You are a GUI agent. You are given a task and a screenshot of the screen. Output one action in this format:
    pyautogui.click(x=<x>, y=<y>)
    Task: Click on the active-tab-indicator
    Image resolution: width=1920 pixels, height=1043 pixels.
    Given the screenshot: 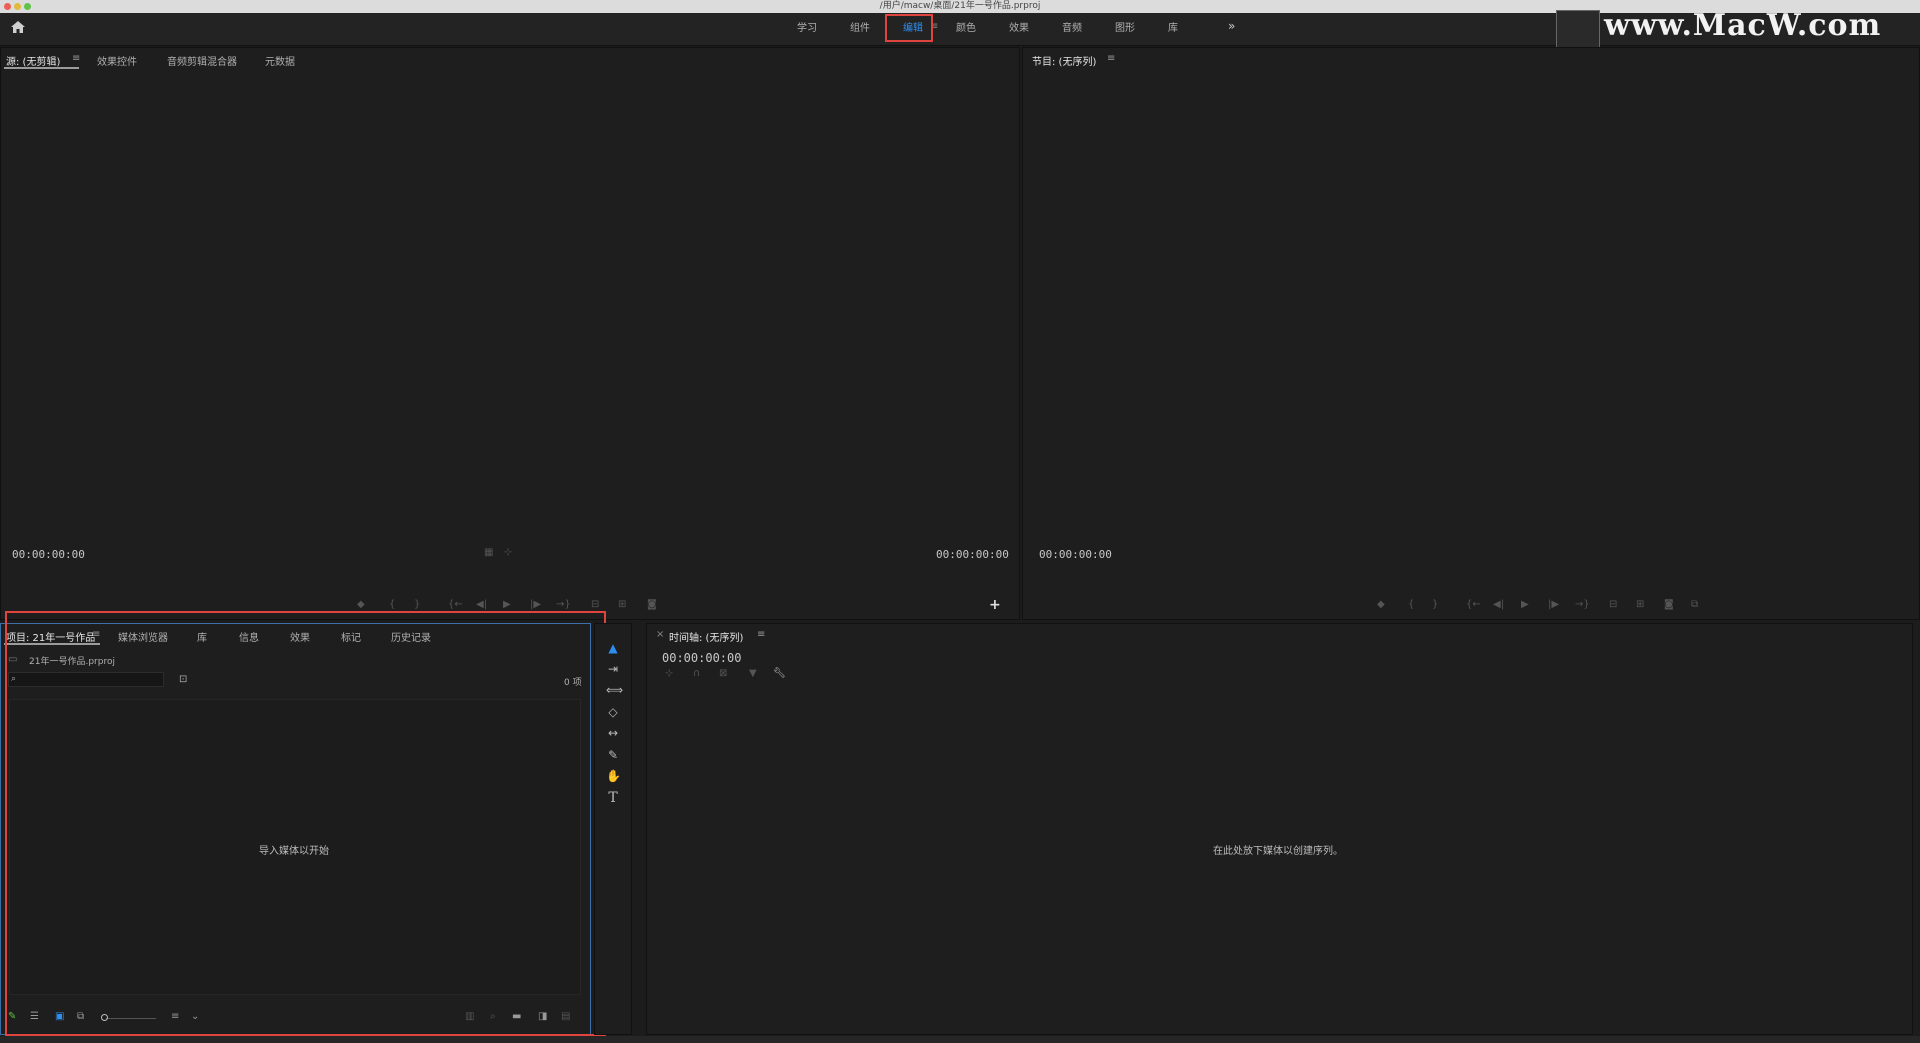 What is the action you would take?
    pyautogui.click(x=41, y=68)
    